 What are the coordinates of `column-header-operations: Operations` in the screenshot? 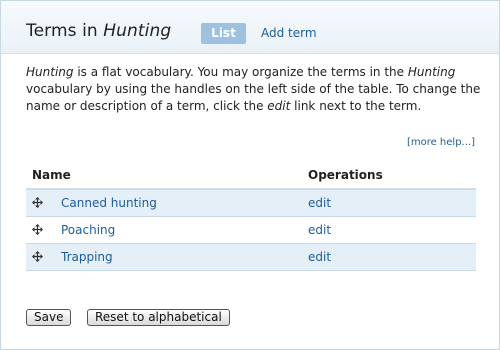 It's located at (392, 175).